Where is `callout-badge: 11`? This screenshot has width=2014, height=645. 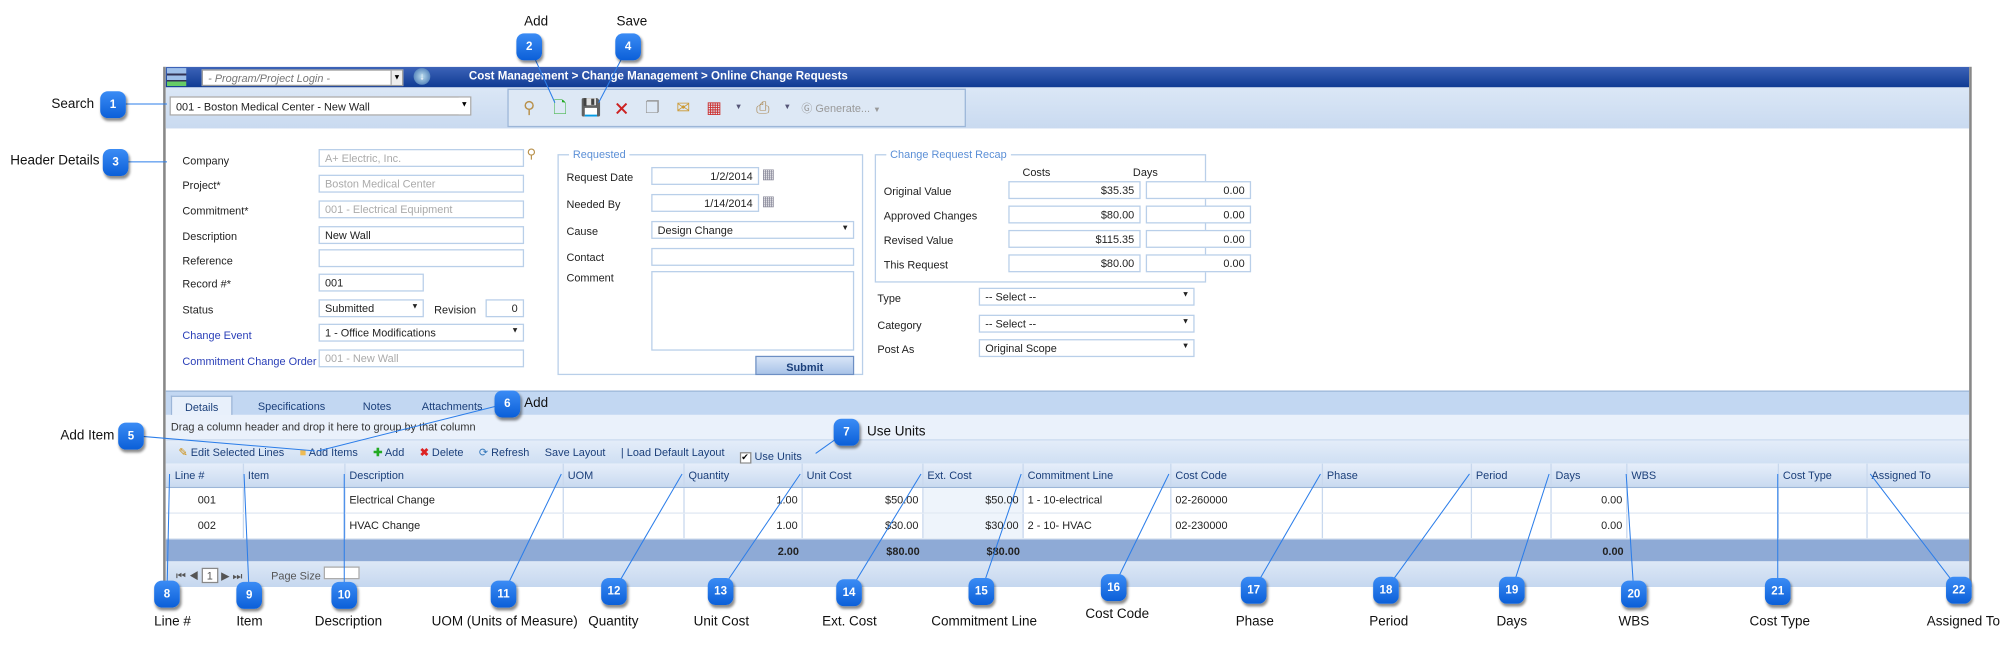
callout-badge: 11 is located at coordinates (503, 594).